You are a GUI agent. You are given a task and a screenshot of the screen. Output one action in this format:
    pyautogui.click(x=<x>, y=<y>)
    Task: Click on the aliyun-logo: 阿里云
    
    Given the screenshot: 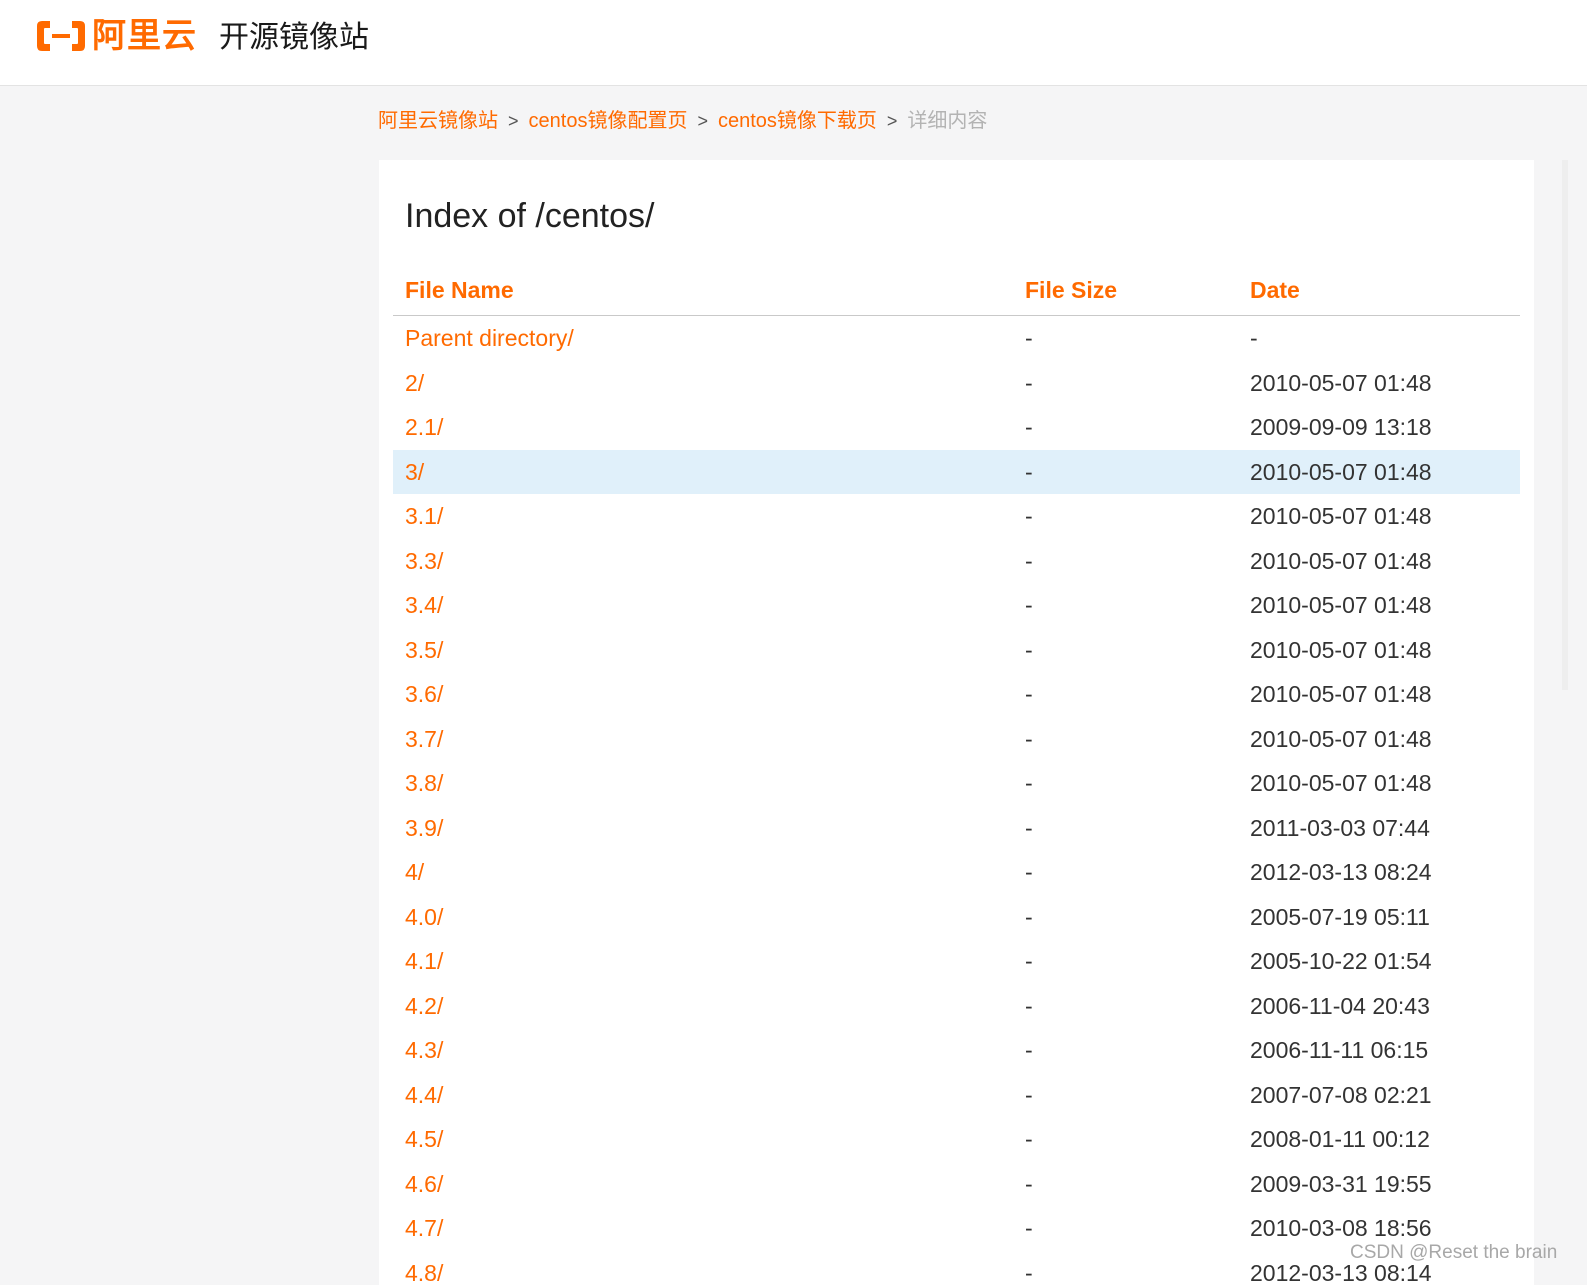 What is the action you would take?
    pyautogui.click(x=115, y=36)
    